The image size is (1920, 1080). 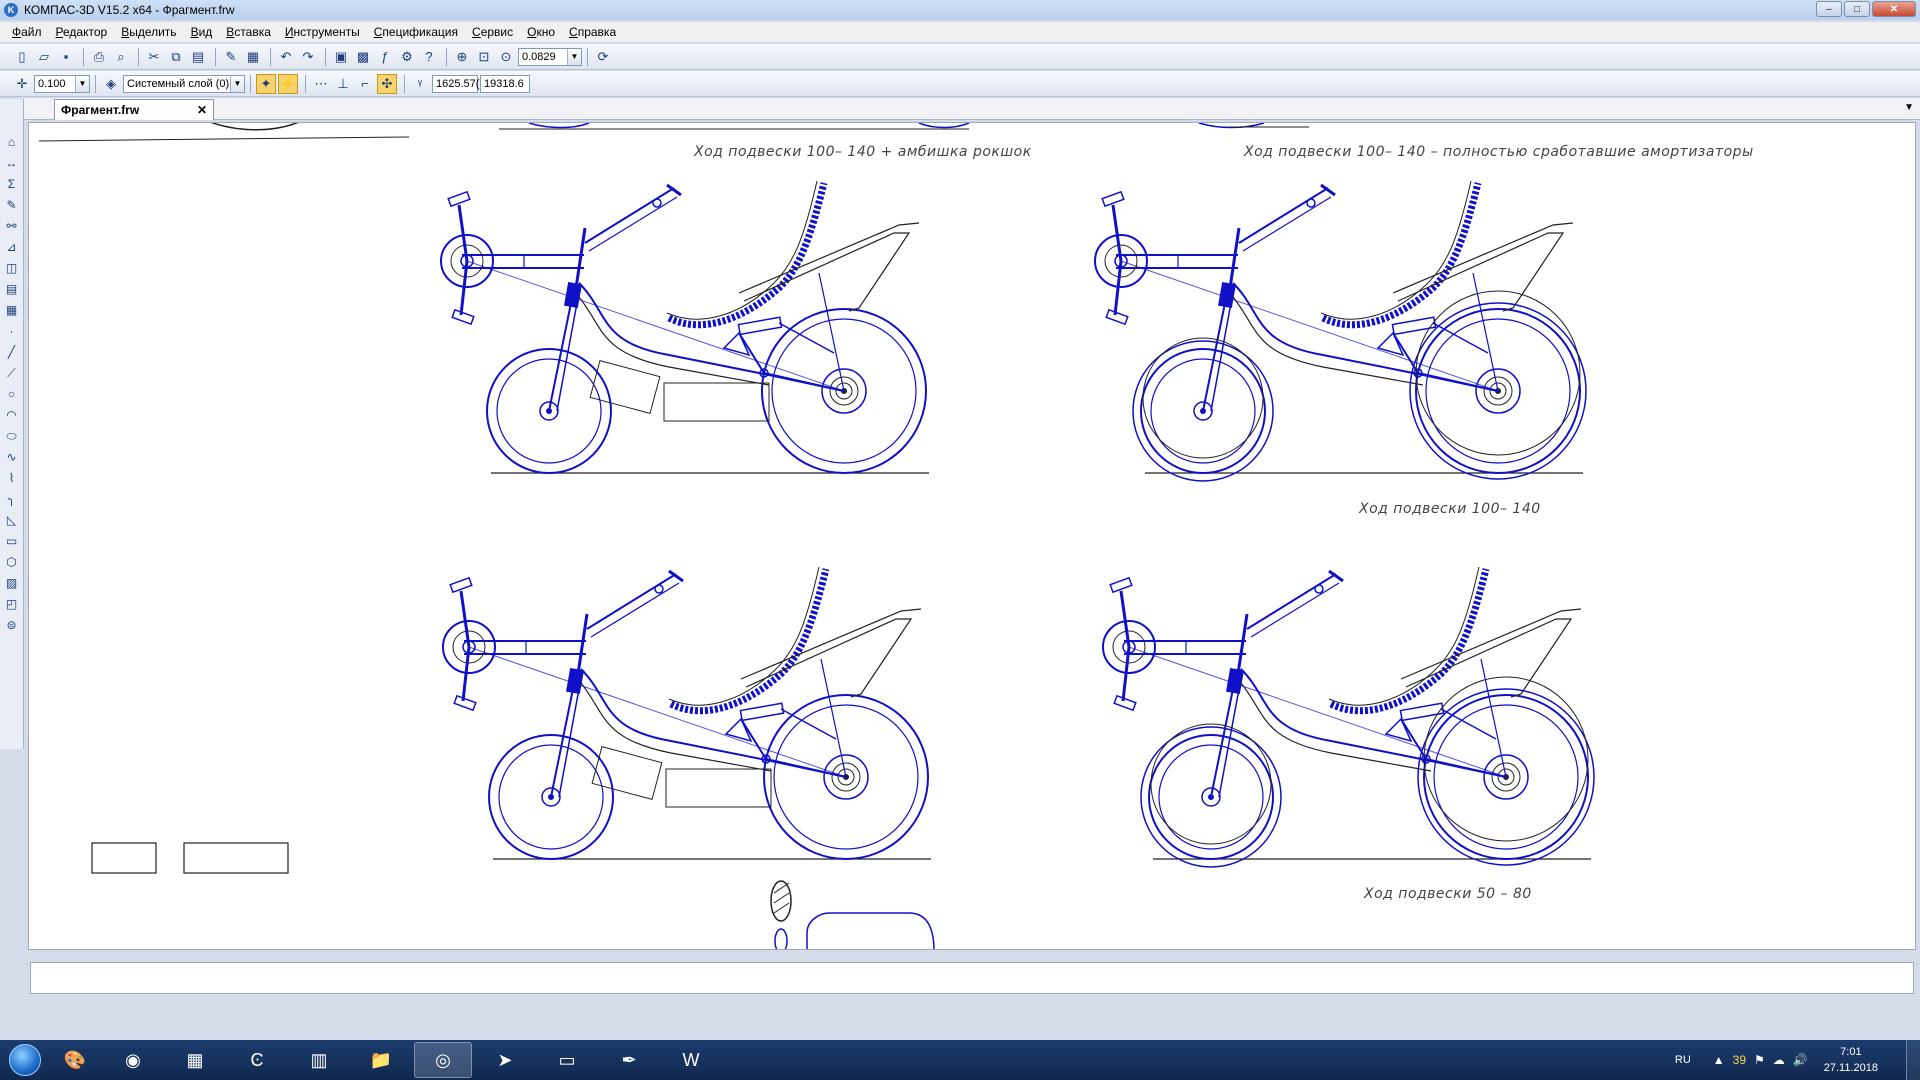 What do you see at coordinates (248, 32) in the screenshot?
I see `menu-insert: Вставка` at bounding box center [248, 32].